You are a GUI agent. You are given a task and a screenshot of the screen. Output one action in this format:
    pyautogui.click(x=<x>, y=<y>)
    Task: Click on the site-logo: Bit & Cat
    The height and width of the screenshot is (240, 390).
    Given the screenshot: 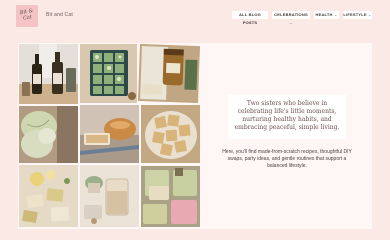 What is the action you would take?
    pyautogui.click(x=27, y=16)
    